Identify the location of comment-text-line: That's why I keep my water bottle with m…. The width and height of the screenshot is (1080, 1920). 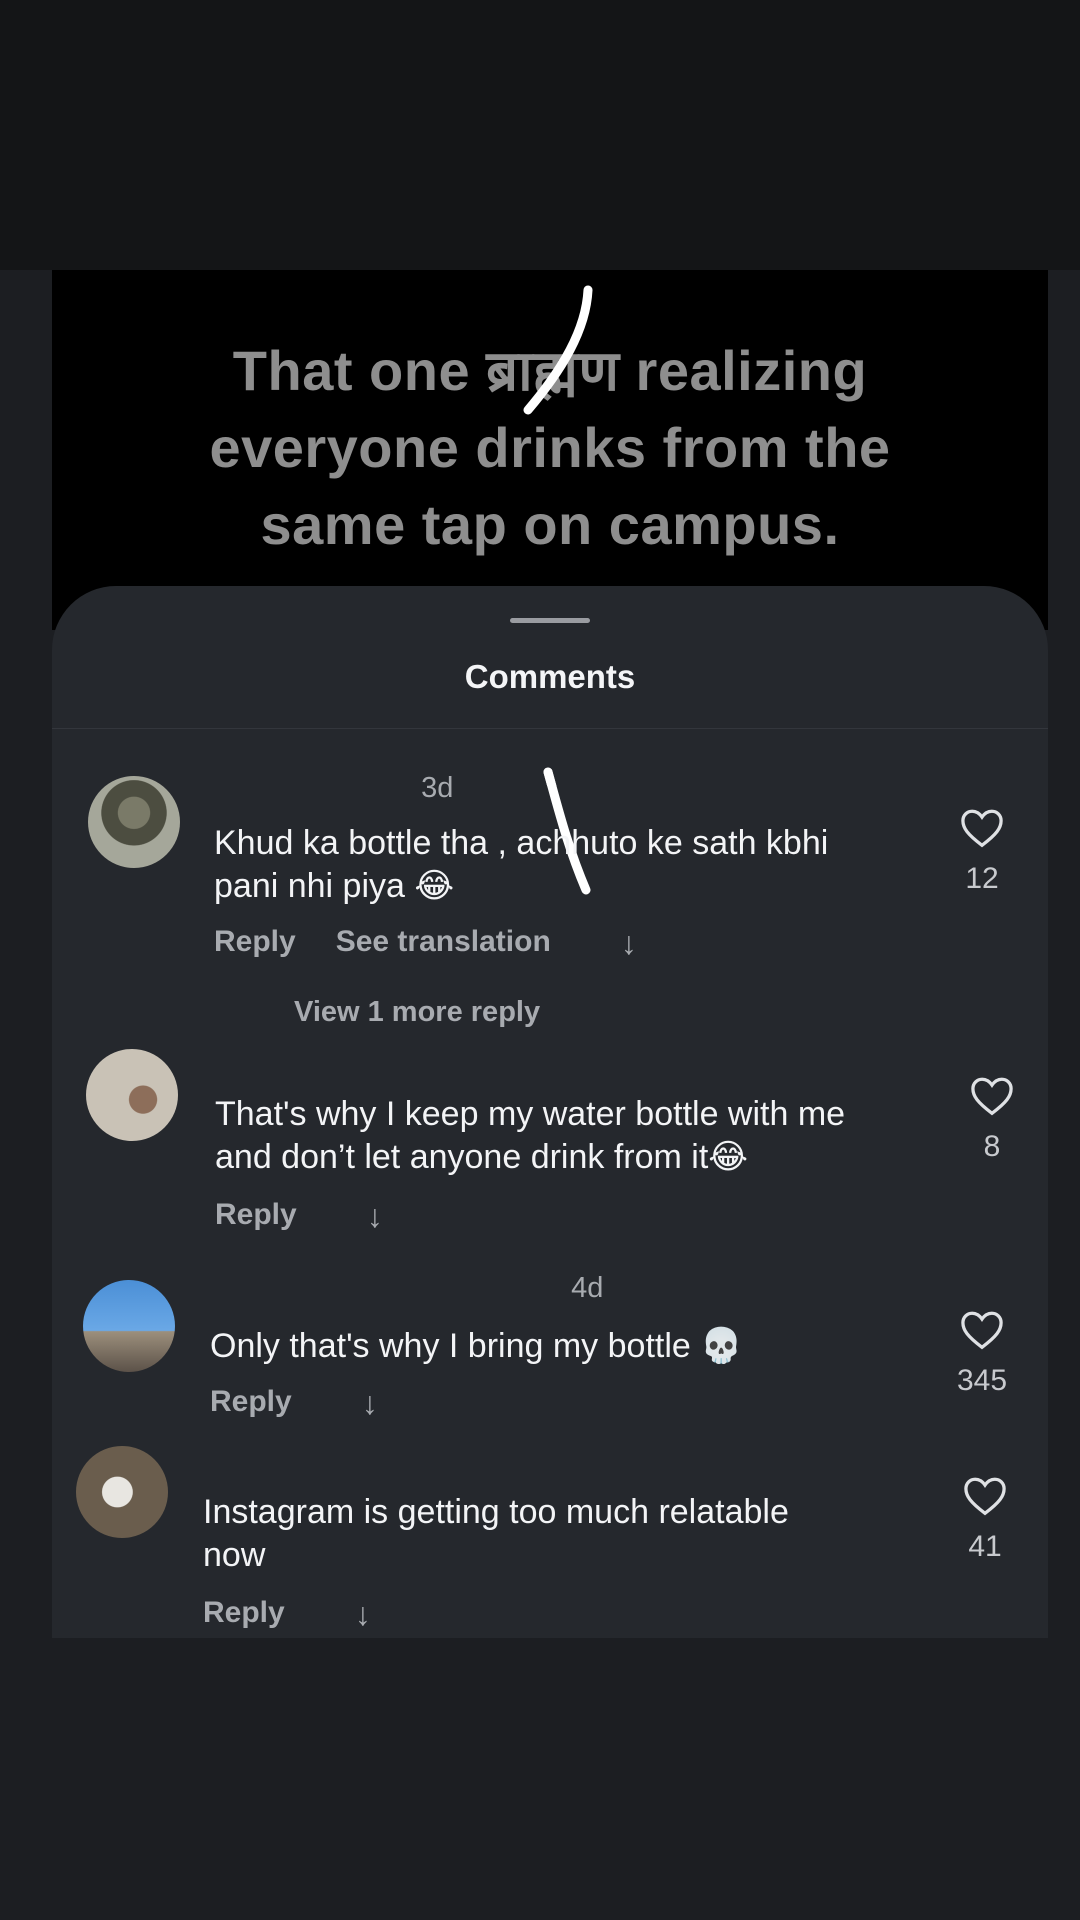
(530, 1114).